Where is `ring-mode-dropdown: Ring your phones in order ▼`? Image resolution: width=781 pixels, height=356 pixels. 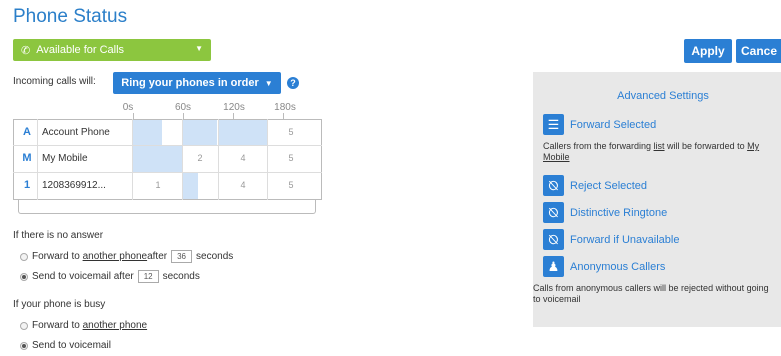 ring-mode-dropdown: Ring your phones in order ▼ is located at coordinates (197, 83).